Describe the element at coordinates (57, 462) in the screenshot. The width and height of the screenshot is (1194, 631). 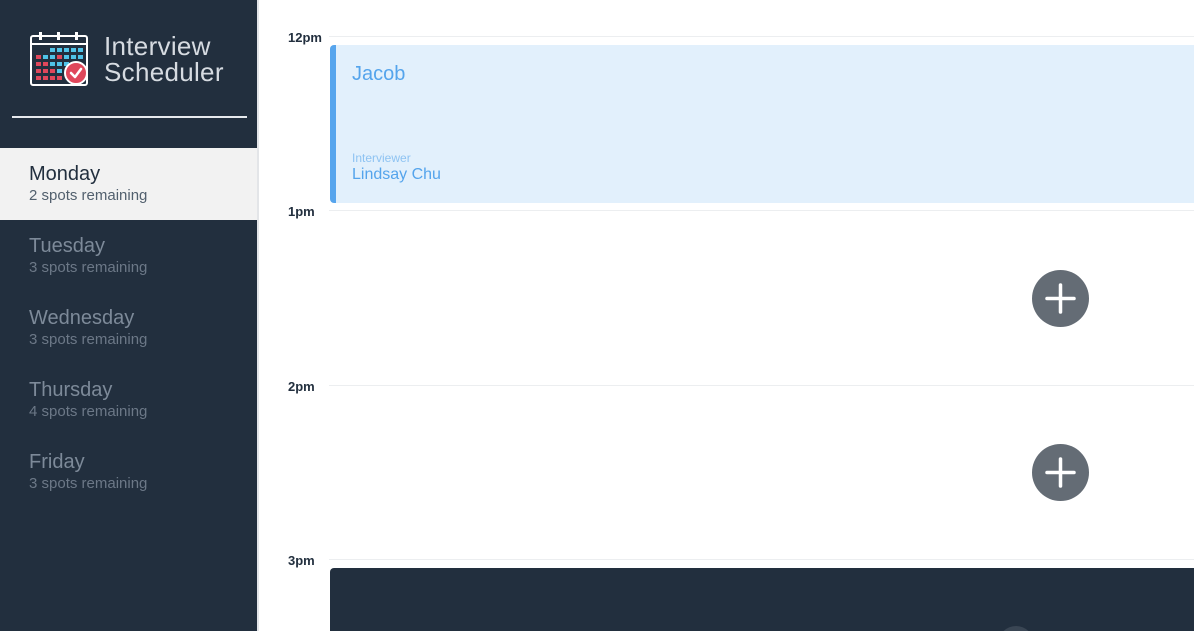
I see `day-name: Friday` at that location.